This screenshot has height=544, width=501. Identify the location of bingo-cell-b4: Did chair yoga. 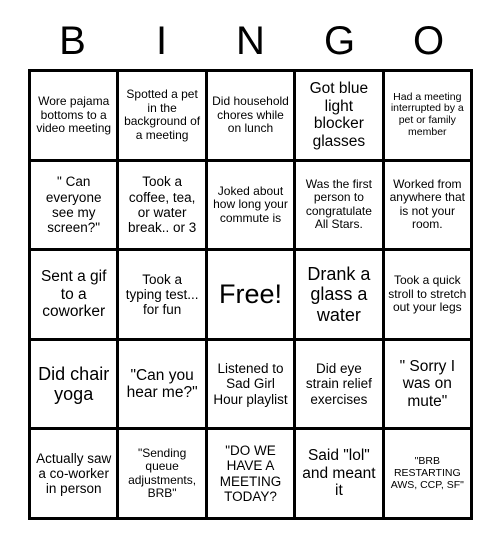
(75, 385).